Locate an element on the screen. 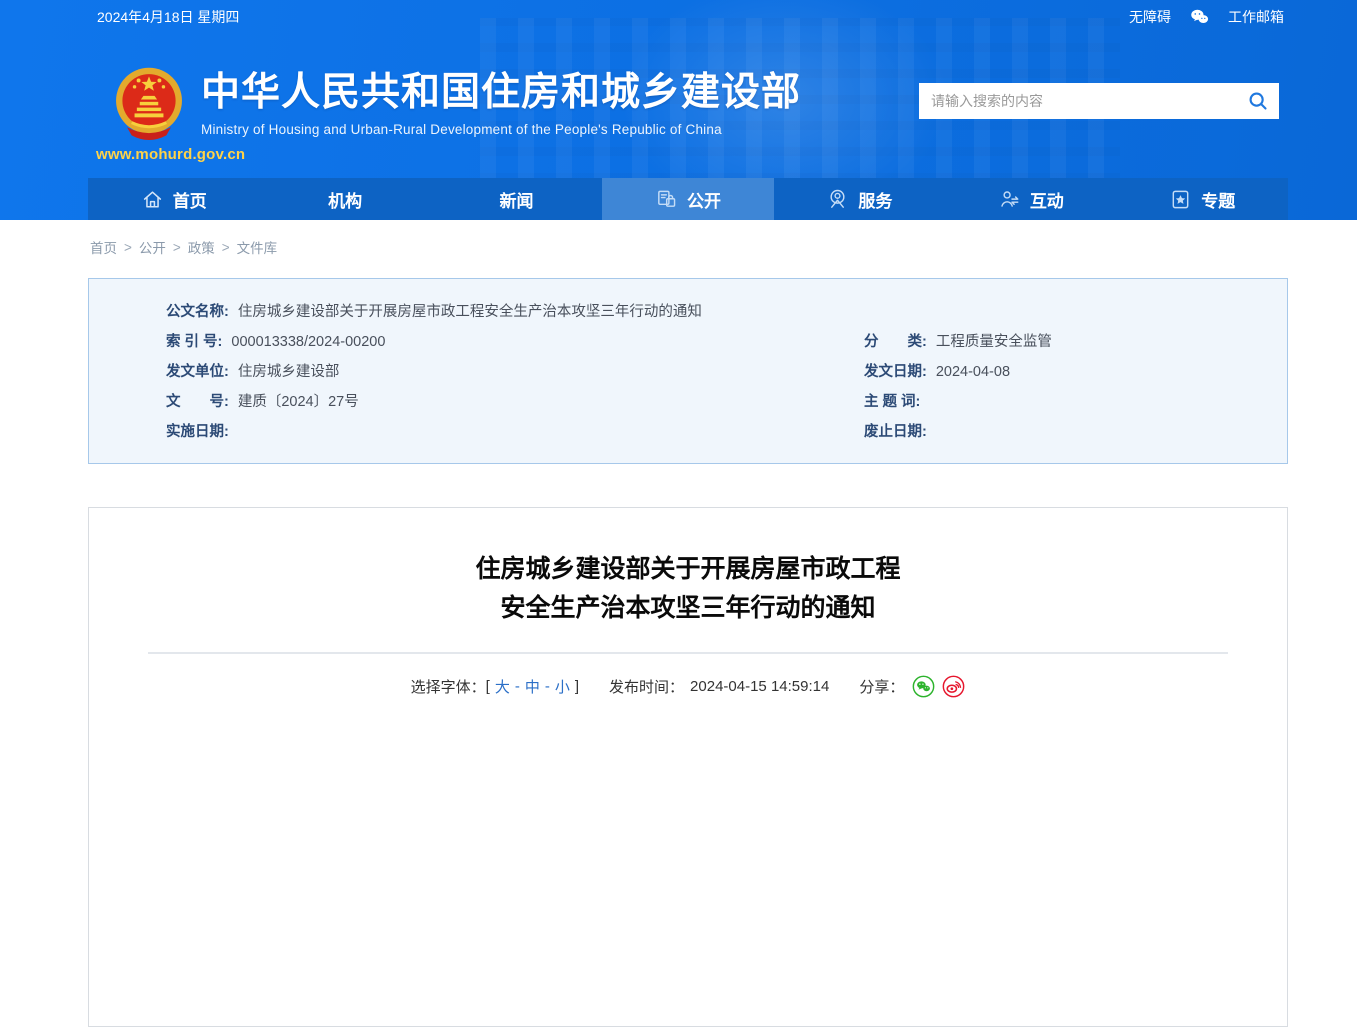 The height and width of the screenshot is (1027, 1357). nav-item-home: 首页 is located at coordinates (173, 199).